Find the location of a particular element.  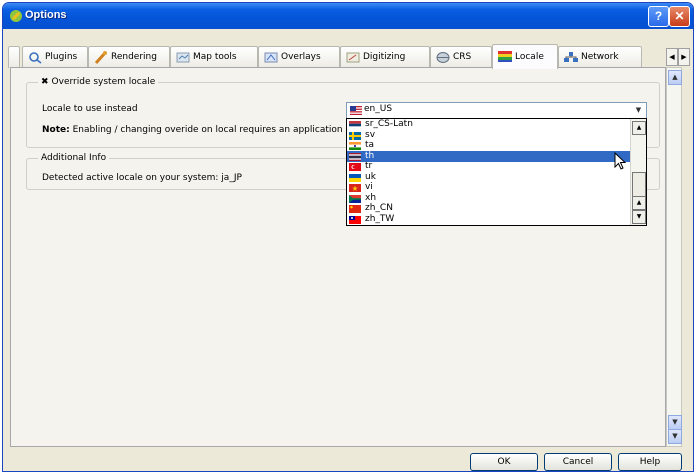

digitizing-icon is located at coordinates (353, 57).